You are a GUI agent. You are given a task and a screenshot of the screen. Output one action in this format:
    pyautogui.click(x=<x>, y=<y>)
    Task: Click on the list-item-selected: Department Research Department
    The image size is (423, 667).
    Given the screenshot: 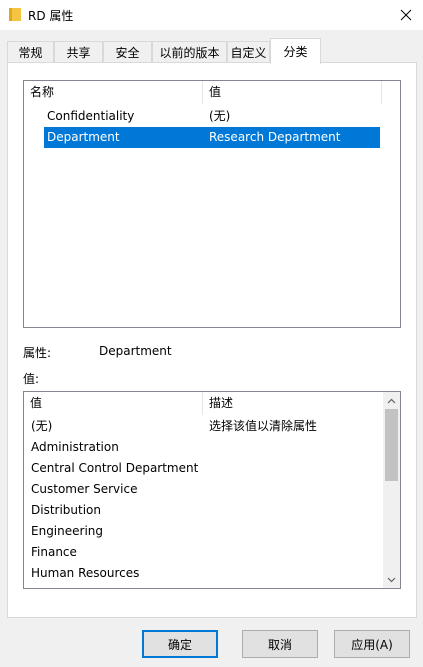 What is the action you would take?
    pyautogui.click(x=212, y=137)
    